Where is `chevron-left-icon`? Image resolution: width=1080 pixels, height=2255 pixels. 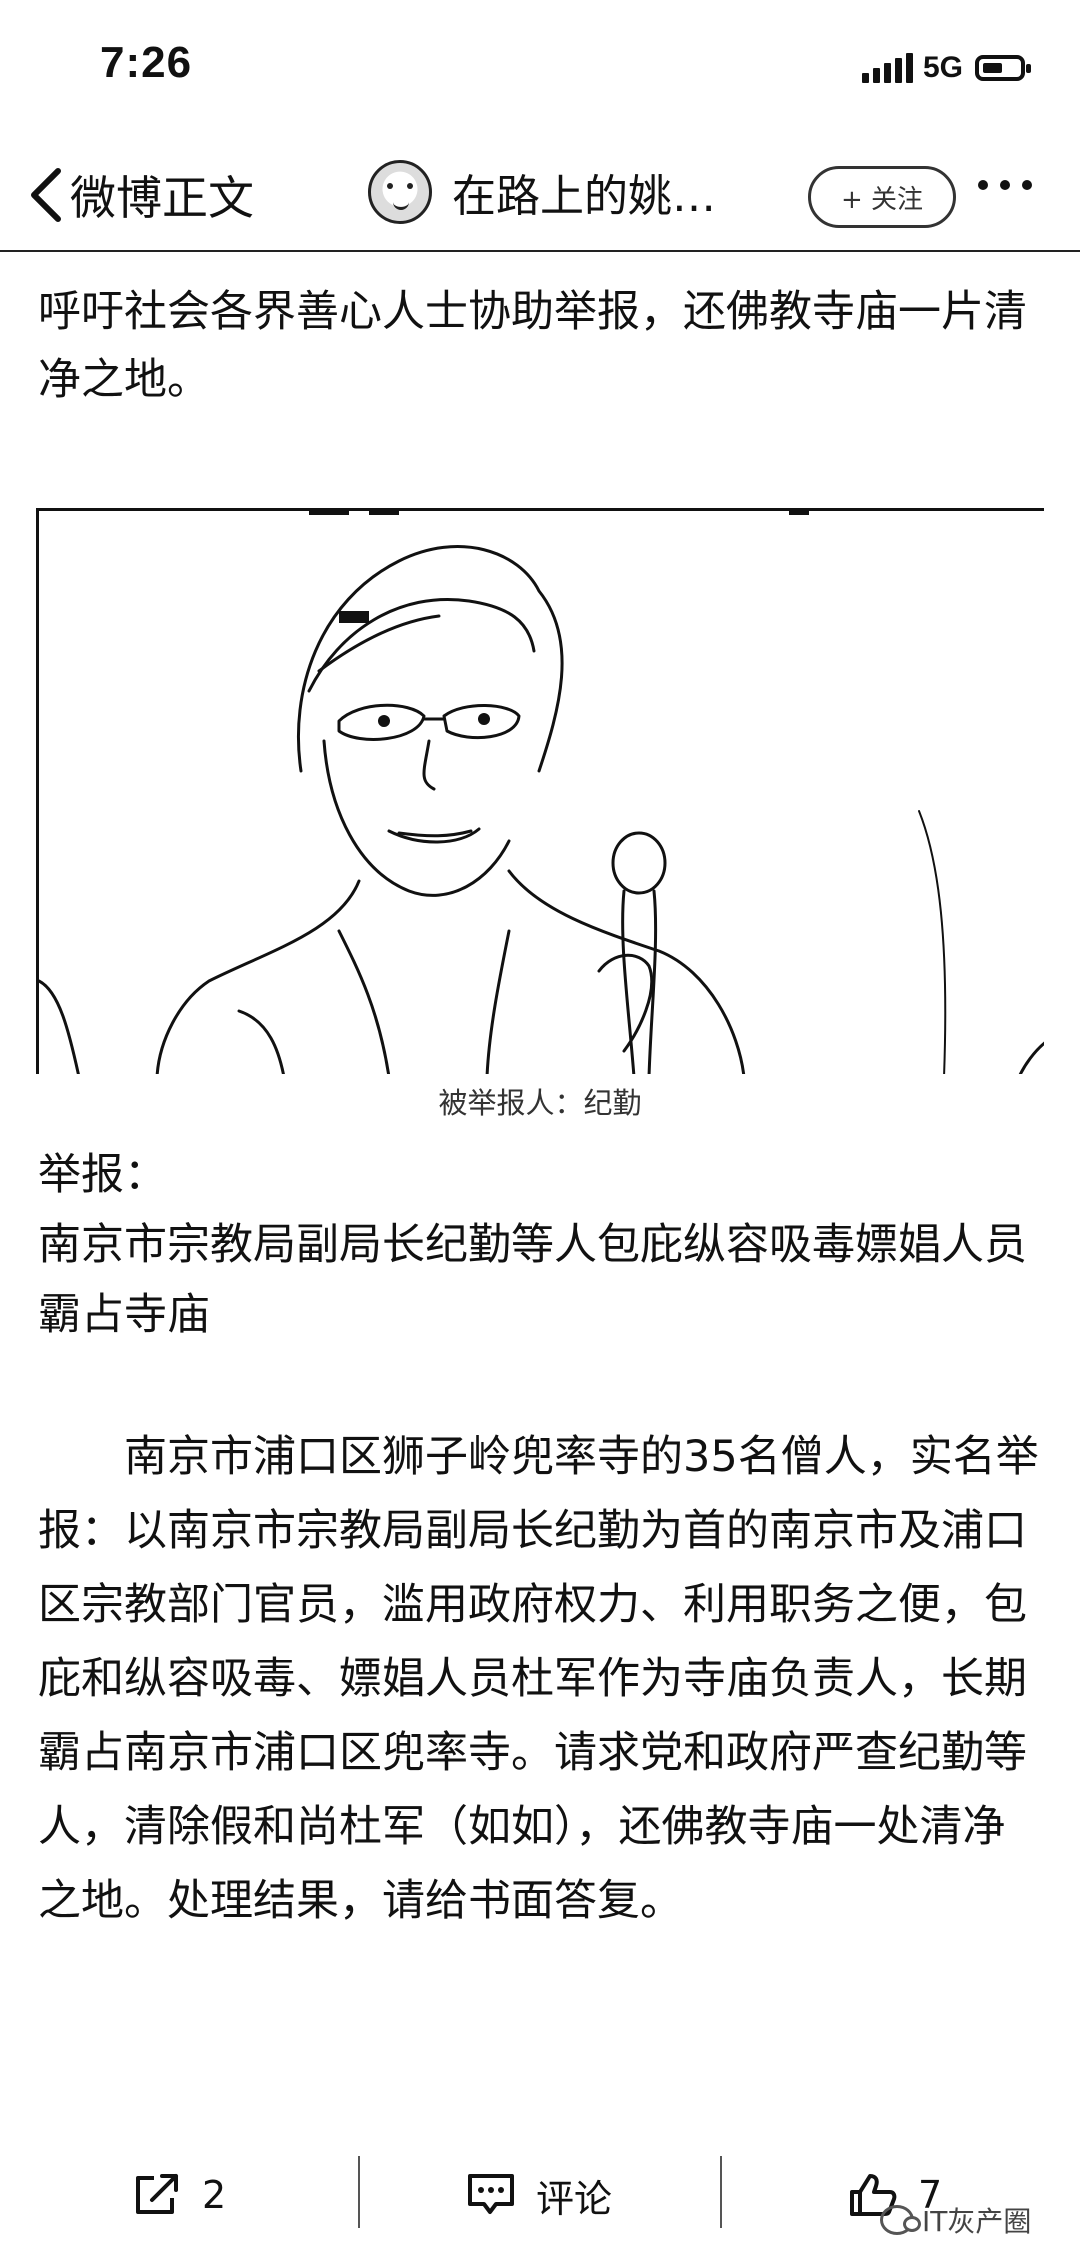
chevron-left-icon is located at coordinates (46, 195).